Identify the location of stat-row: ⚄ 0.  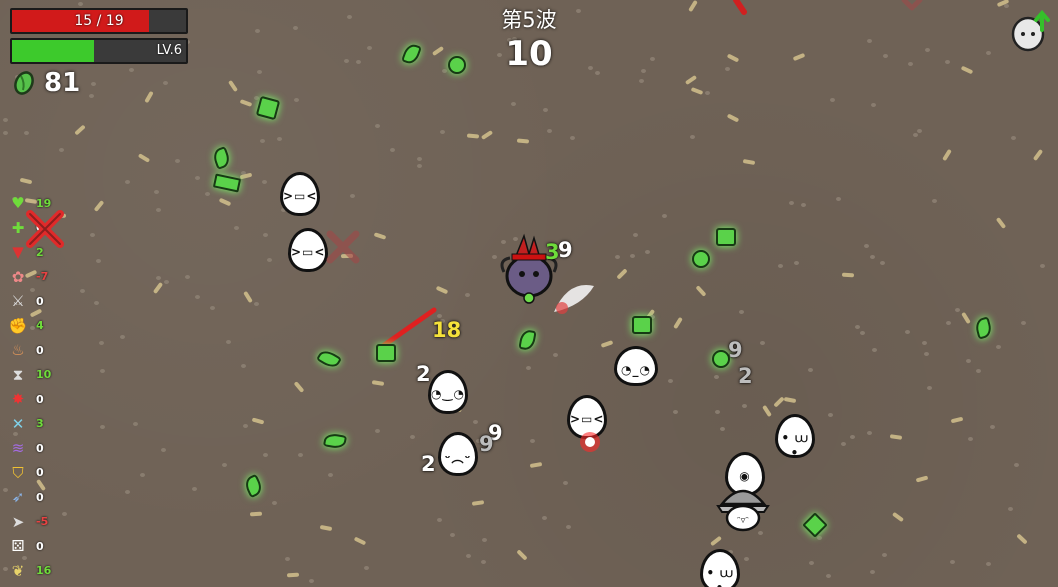
(26, 546).